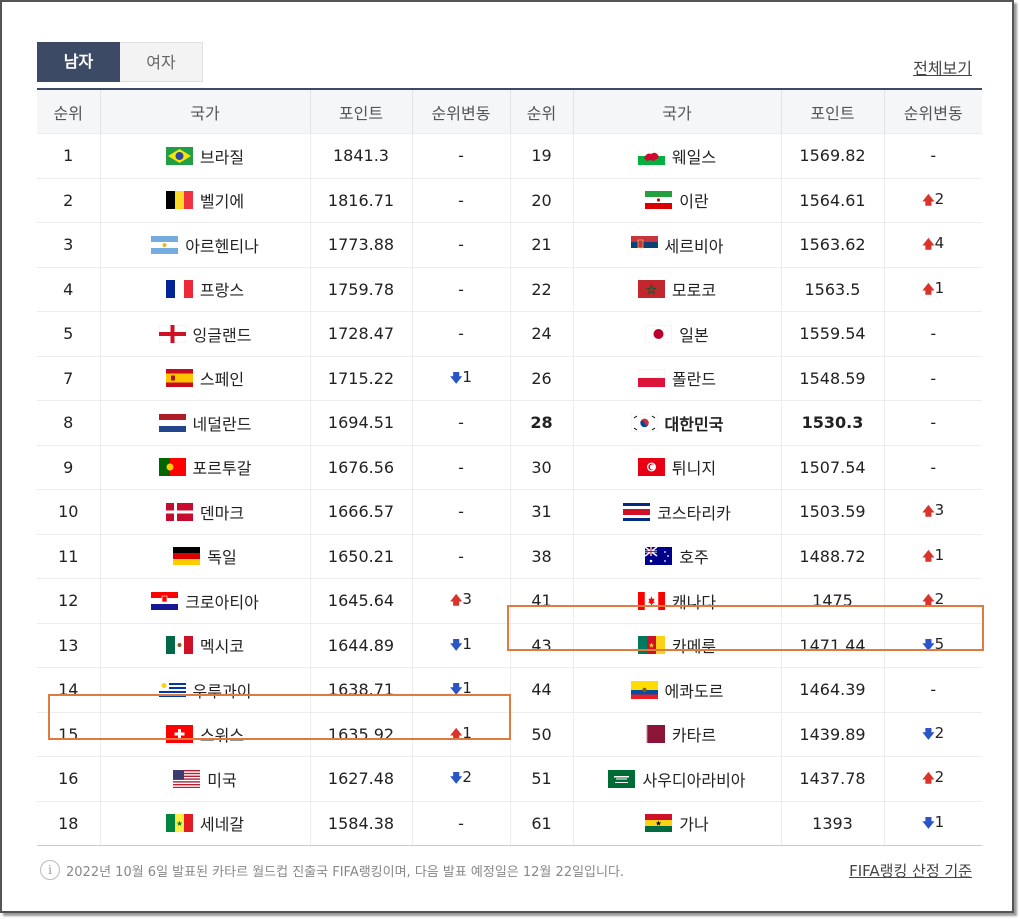 This screenshot has height=919, width=1020. Describe the element at coordinates (541, 378) in the screenshot. I see `rank-cell: 26` at that location.